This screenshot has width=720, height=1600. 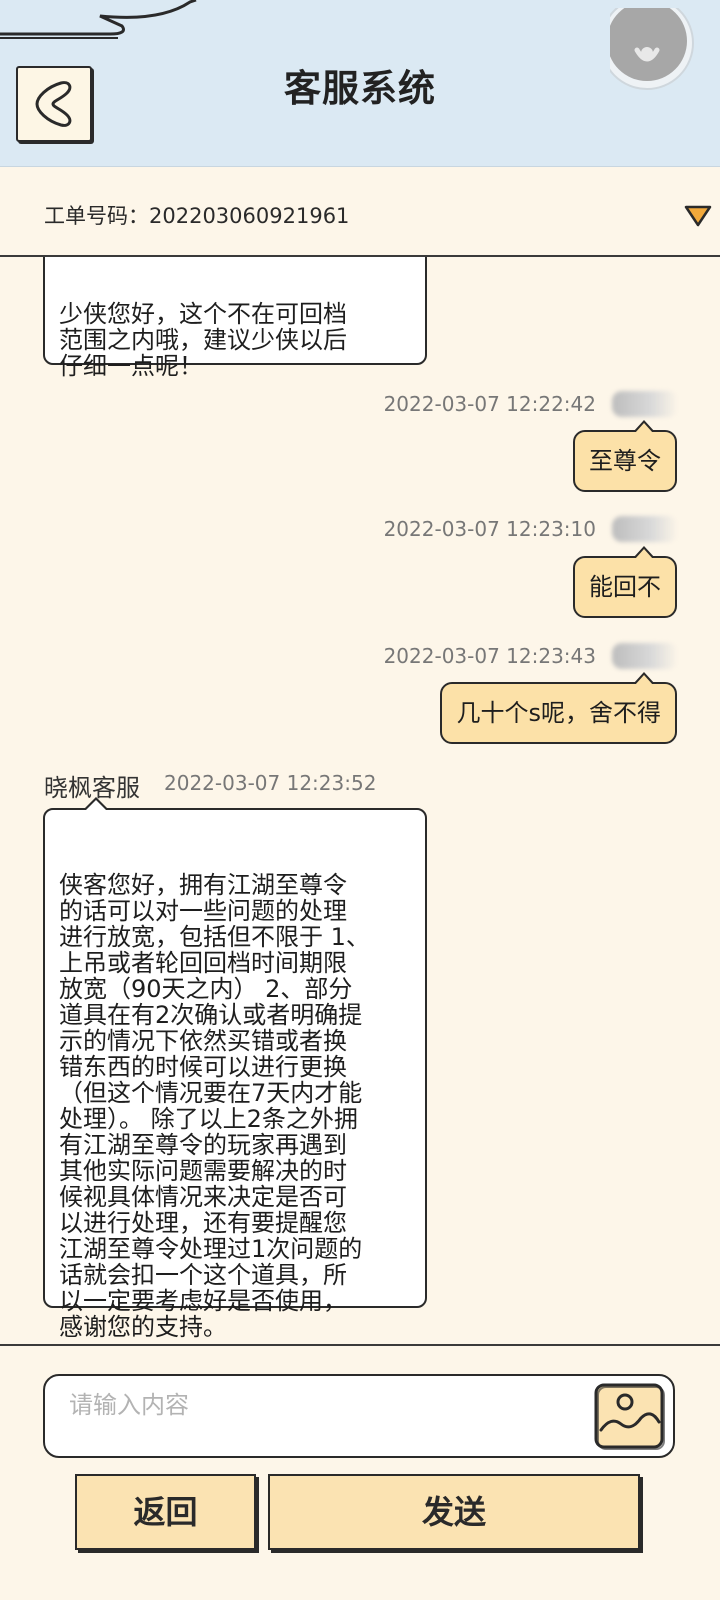 I want to click on user-message-bubble: 几十个s呢，舍不得, so click(x=558, y=708).